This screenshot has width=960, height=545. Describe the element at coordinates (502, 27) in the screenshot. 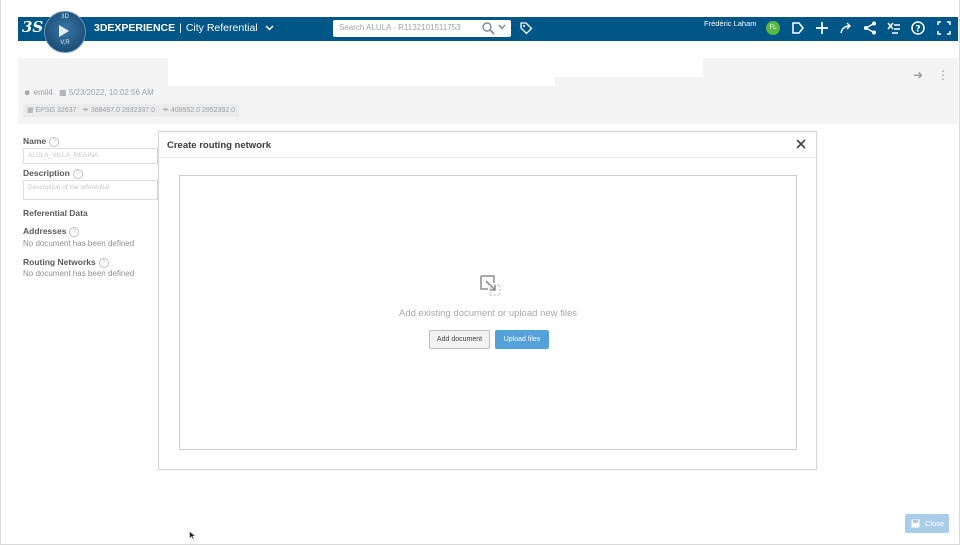

I see `search-scope-chevron-icon` at that location.